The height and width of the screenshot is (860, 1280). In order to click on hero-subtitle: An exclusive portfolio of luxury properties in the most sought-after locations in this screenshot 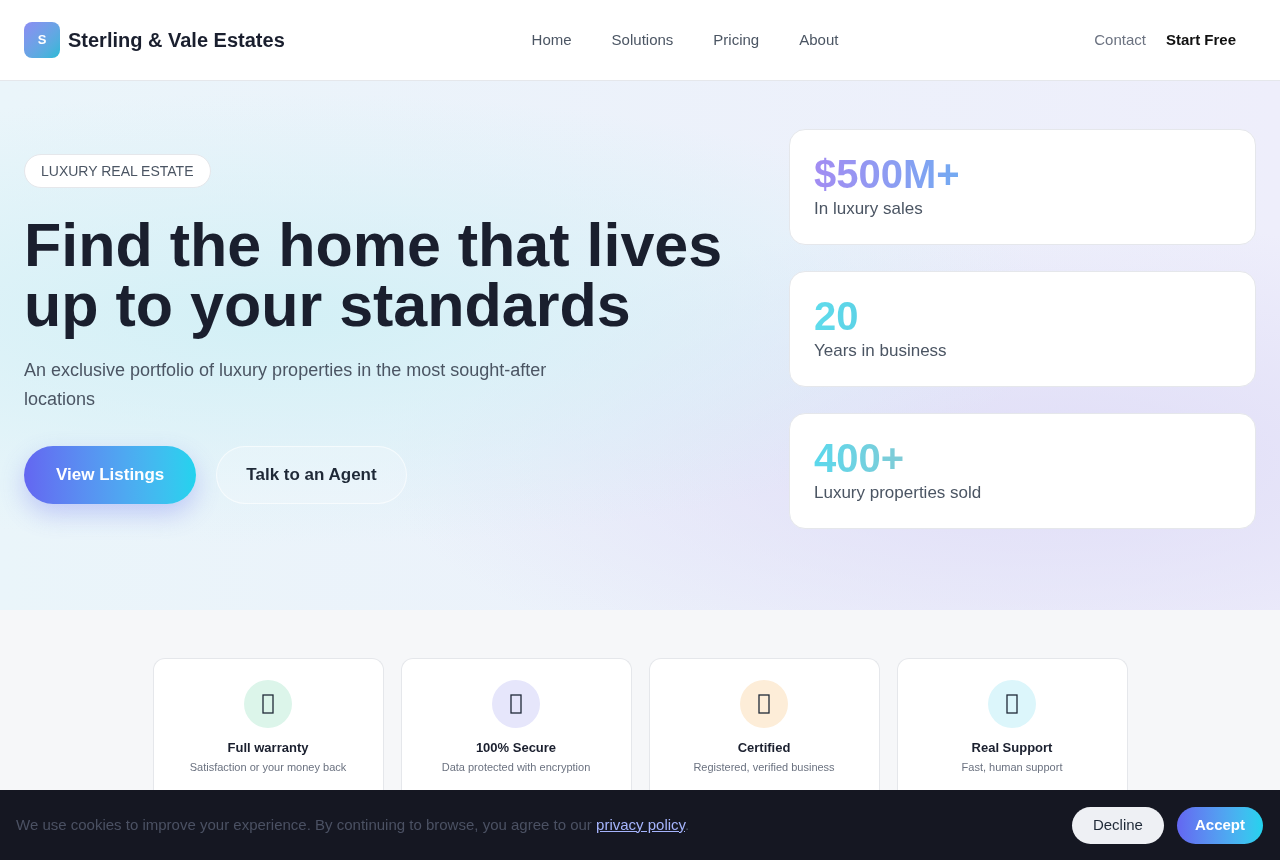, I will do `click(286, 385)`.